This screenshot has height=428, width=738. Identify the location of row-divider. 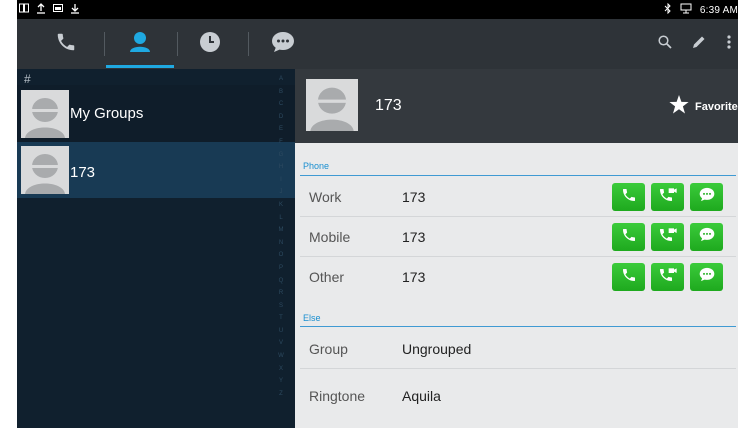
(518, 368).